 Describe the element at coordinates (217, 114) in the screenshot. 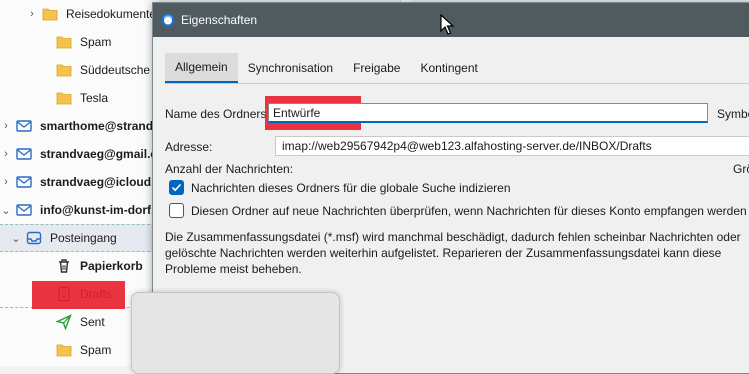

I see `folder-name-label: Name des Ordners:` at that location.